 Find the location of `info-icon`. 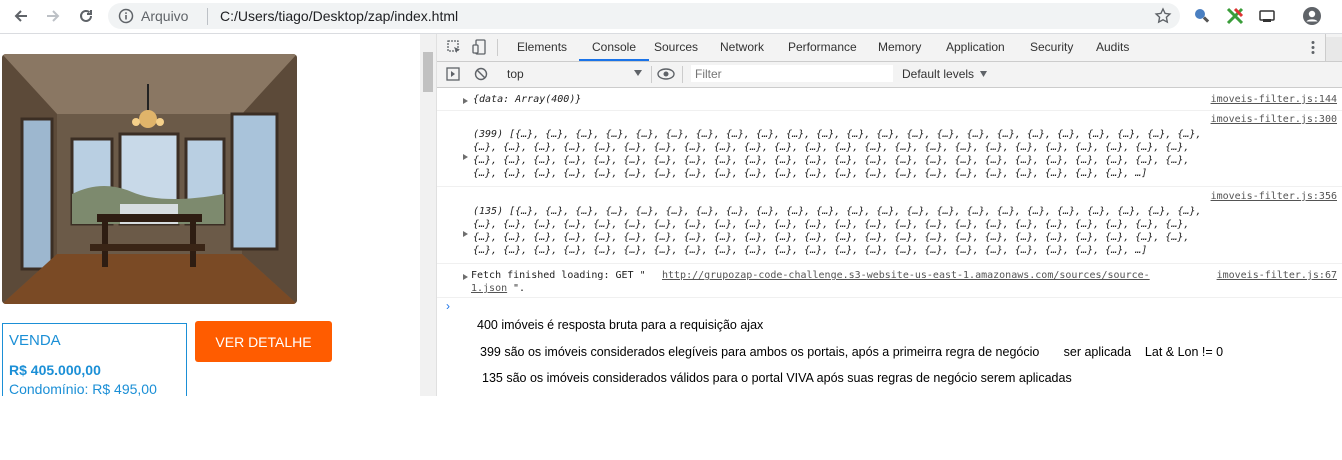

info-icon is located at coordinates (126, 16).